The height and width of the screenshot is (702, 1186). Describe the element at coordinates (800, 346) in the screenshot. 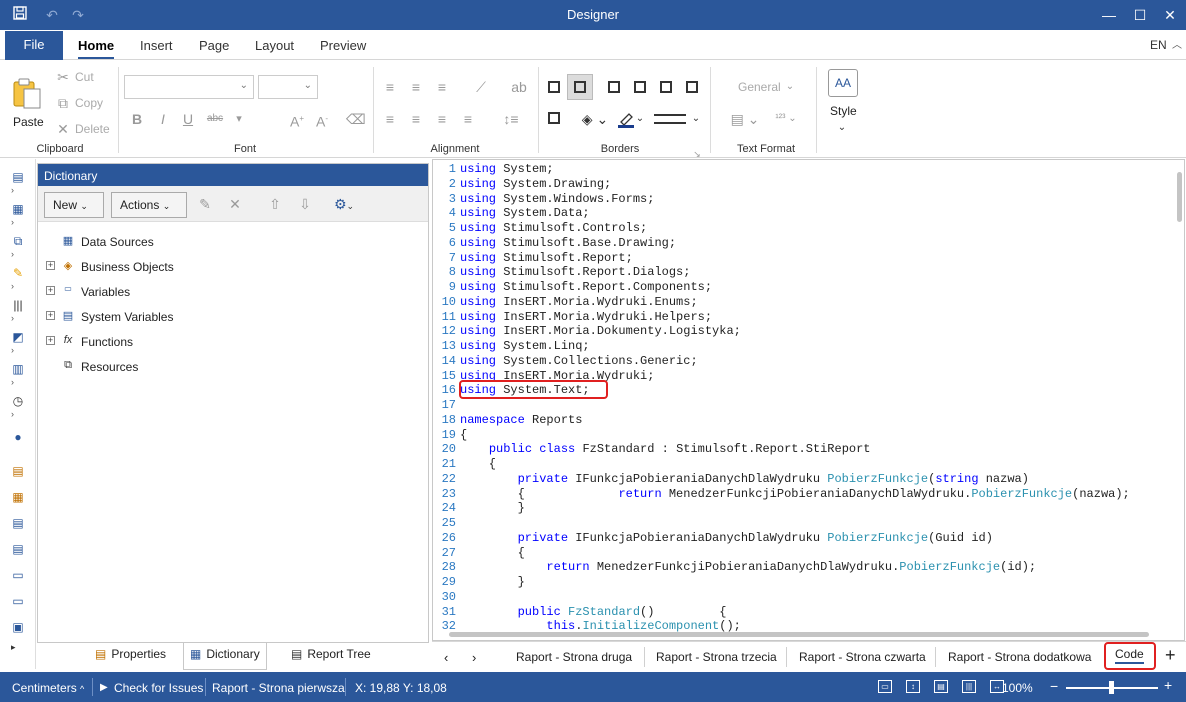

I see `code-line: 13 using System.Linq;` at that location.